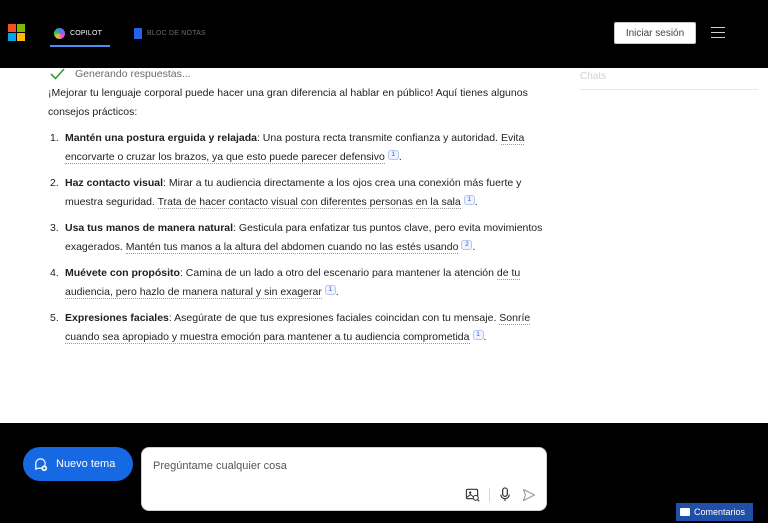 This screenshot has width=768, height=523. I want to click on menu-icon, so click(718, 32).